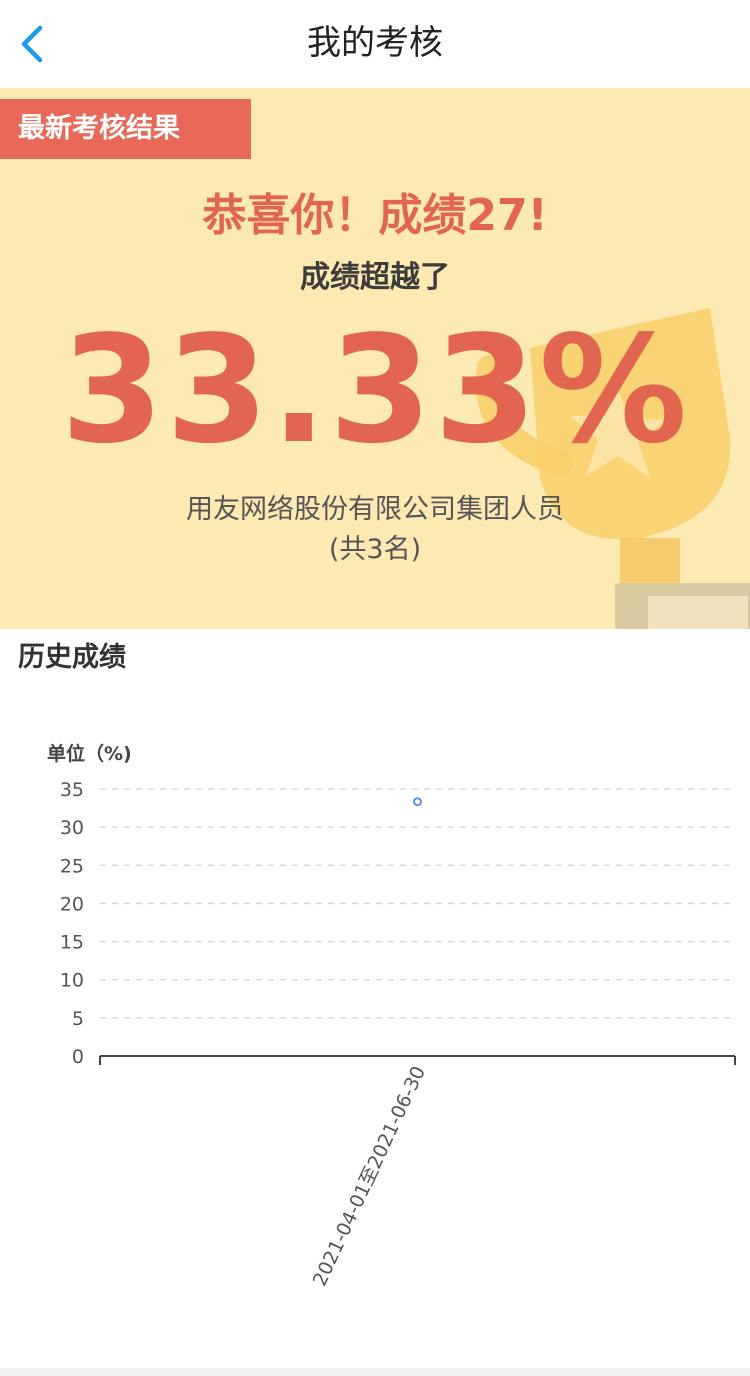 This screenshot has width=750, height=1376. I want to click on x-tick-label: 2021-04-01至2021-06-30, so click(369, 1176).